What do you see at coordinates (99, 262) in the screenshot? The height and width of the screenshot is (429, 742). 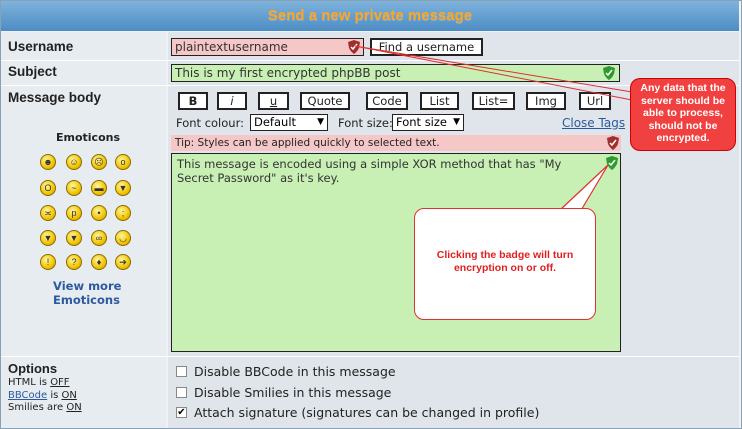 I see `idea-emoticon-icon: ♦` at bounding box center [99, 262].